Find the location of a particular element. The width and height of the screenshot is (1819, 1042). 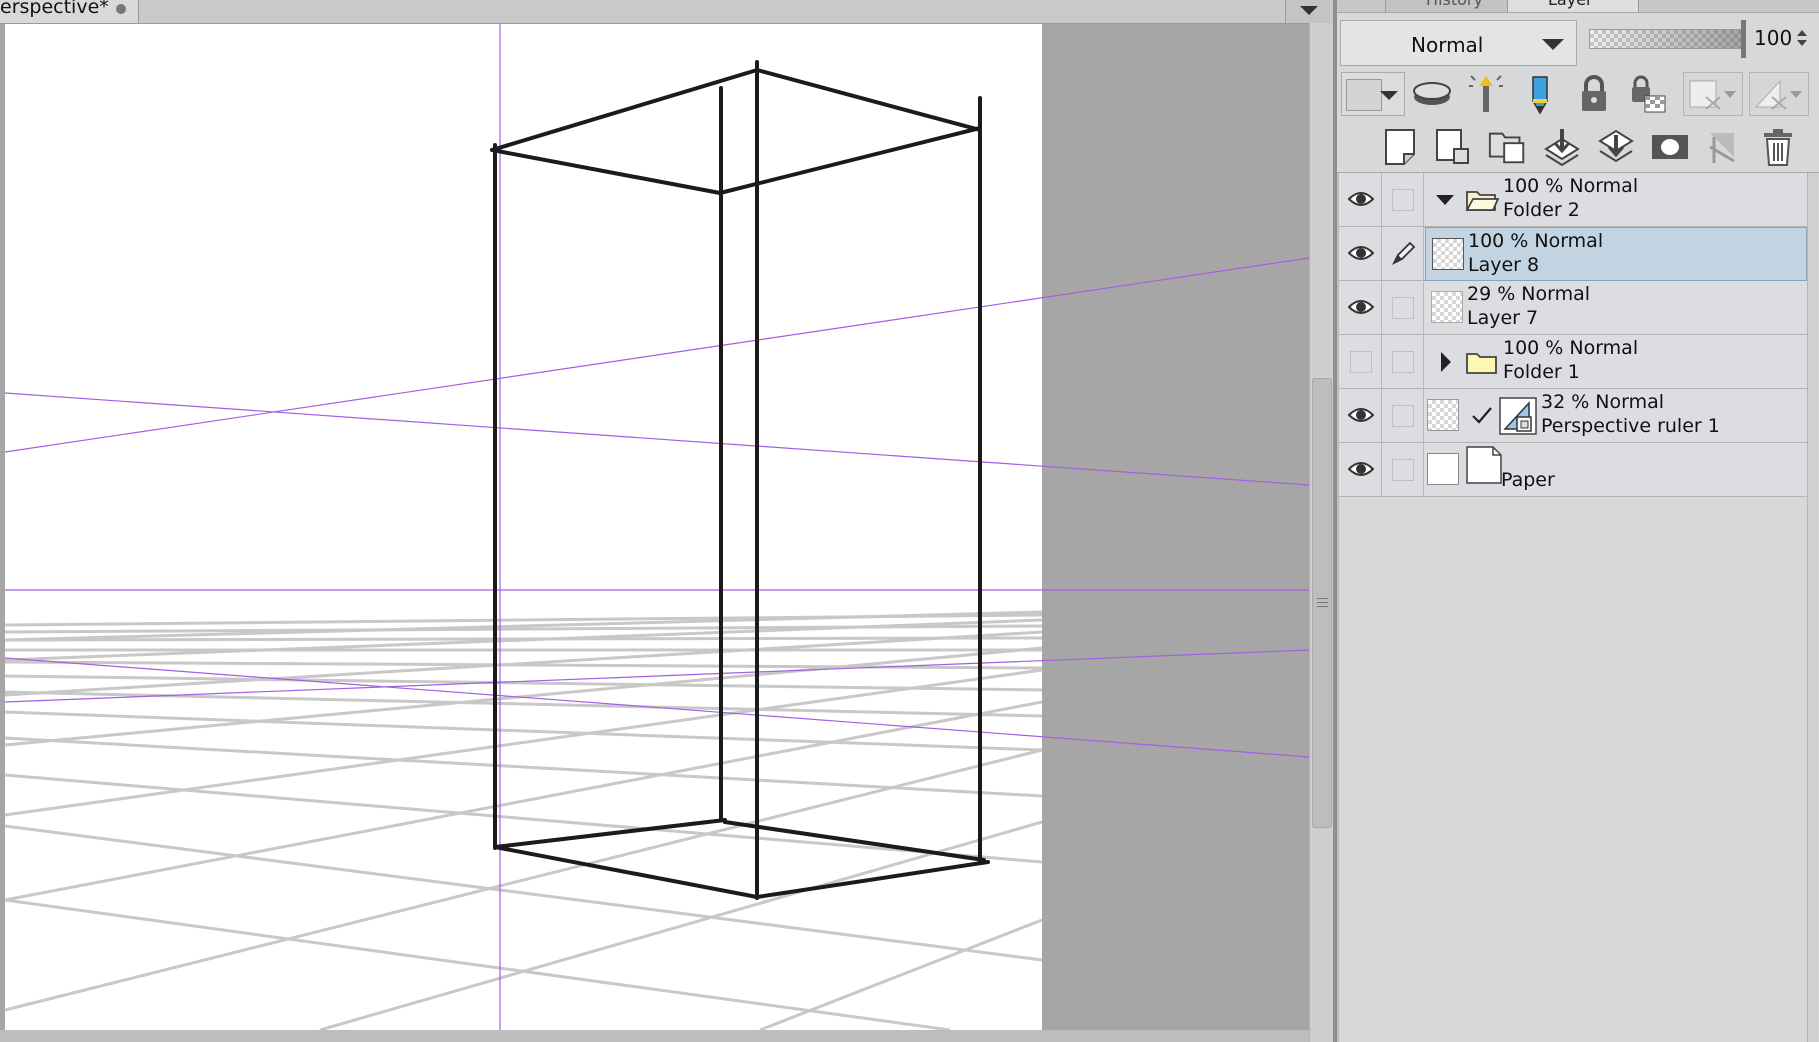

perspective-ruler-icon is located at coordinates (1518, 416).